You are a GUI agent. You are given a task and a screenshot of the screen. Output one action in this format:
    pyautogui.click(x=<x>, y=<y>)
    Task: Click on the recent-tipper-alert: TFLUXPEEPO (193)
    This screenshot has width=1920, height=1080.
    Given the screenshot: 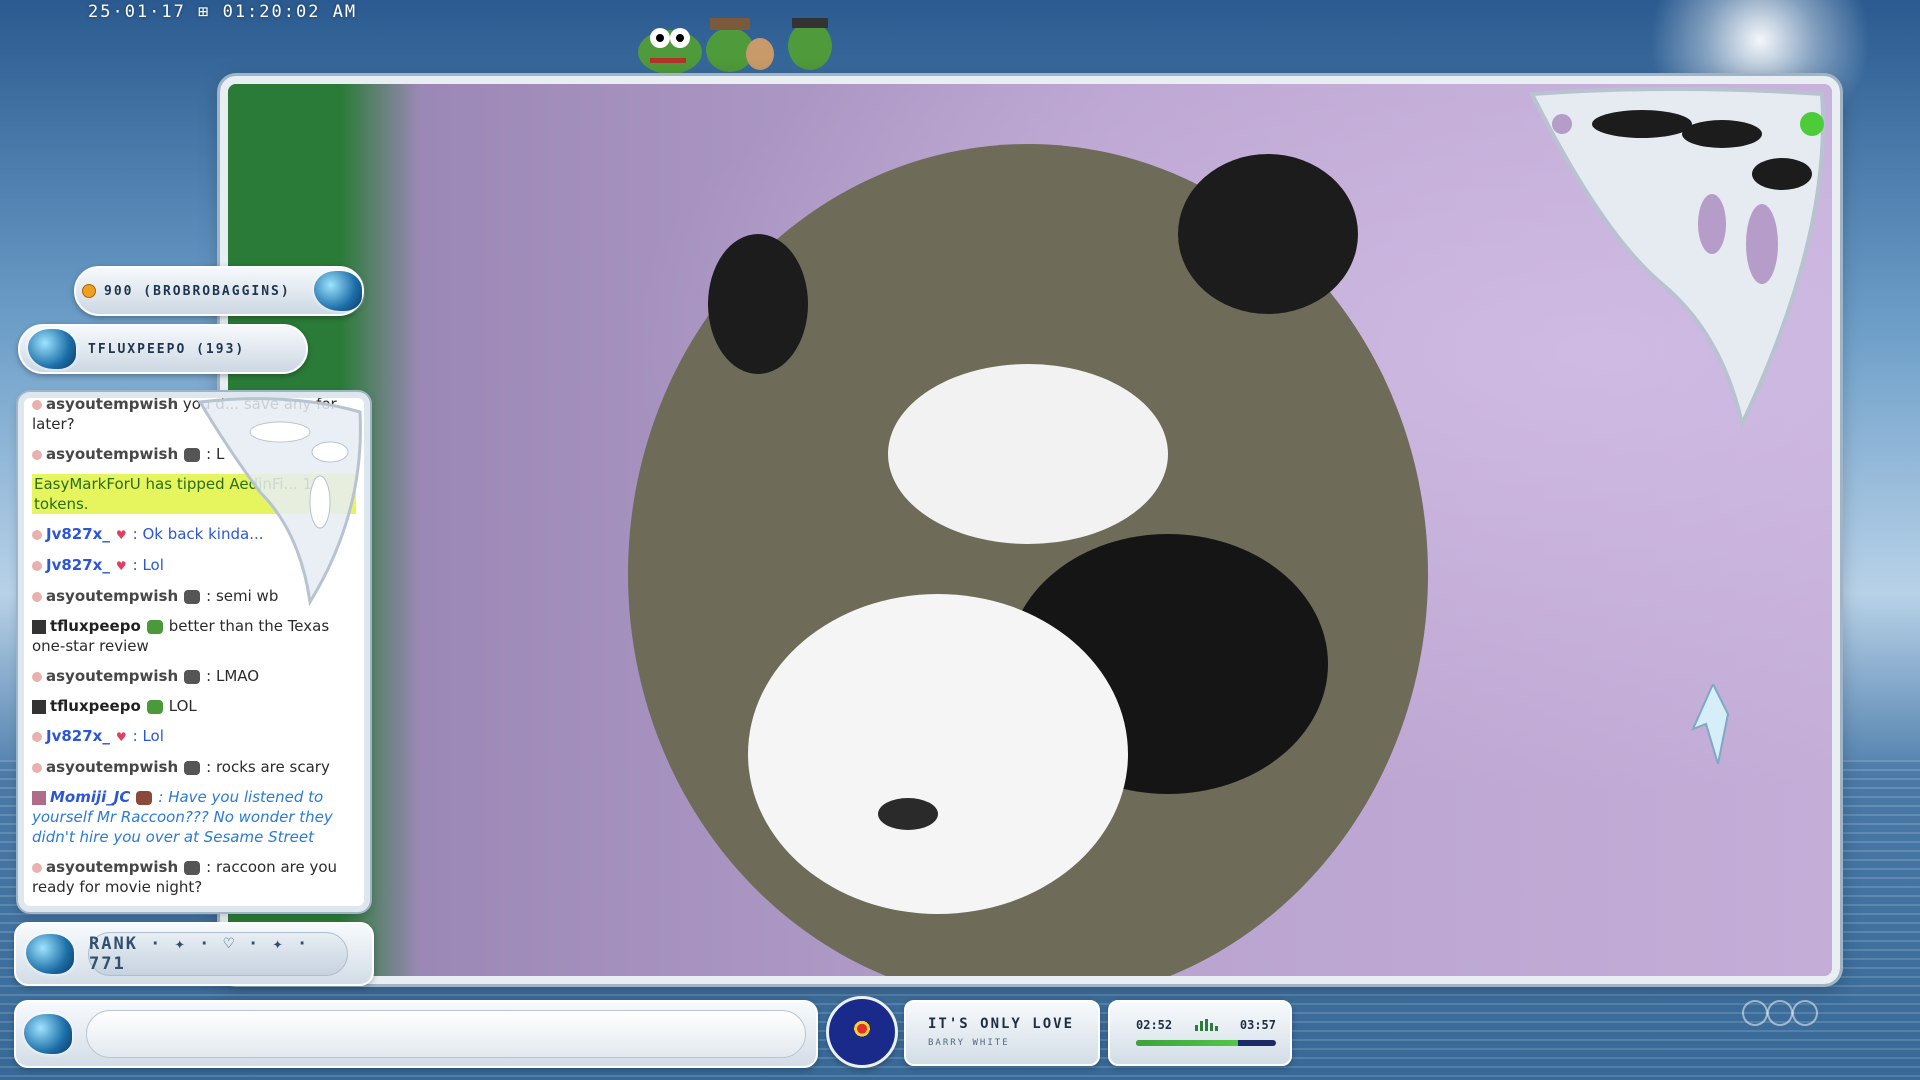 What is the action you would take?
    pyautogui.click(x=163, y=349)
    